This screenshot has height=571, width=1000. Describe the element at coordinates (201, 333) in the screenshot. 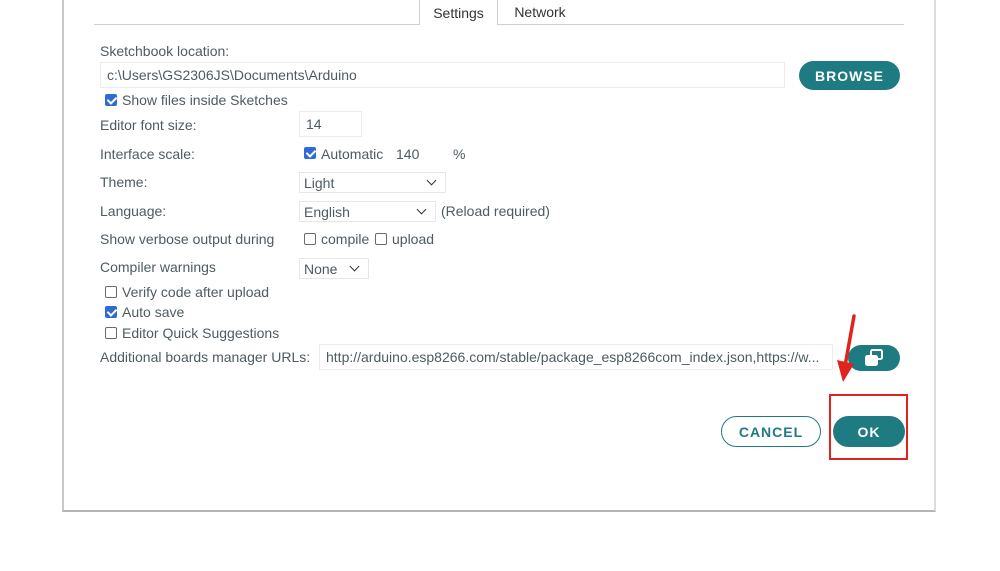

I see `quick-suggestions-label: Editor Quick Suggestions` at that location.